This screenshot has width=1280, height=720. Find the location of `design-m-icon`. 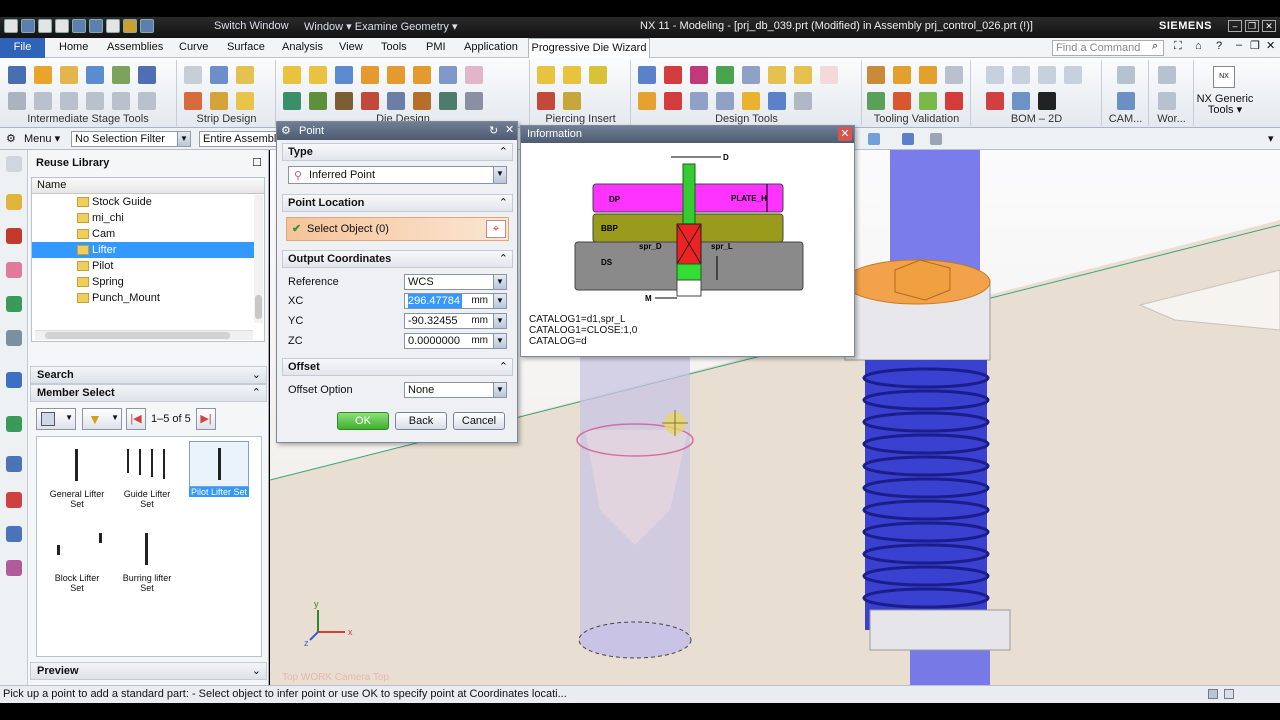

design-m-icon is located at coordinates (751, 101).